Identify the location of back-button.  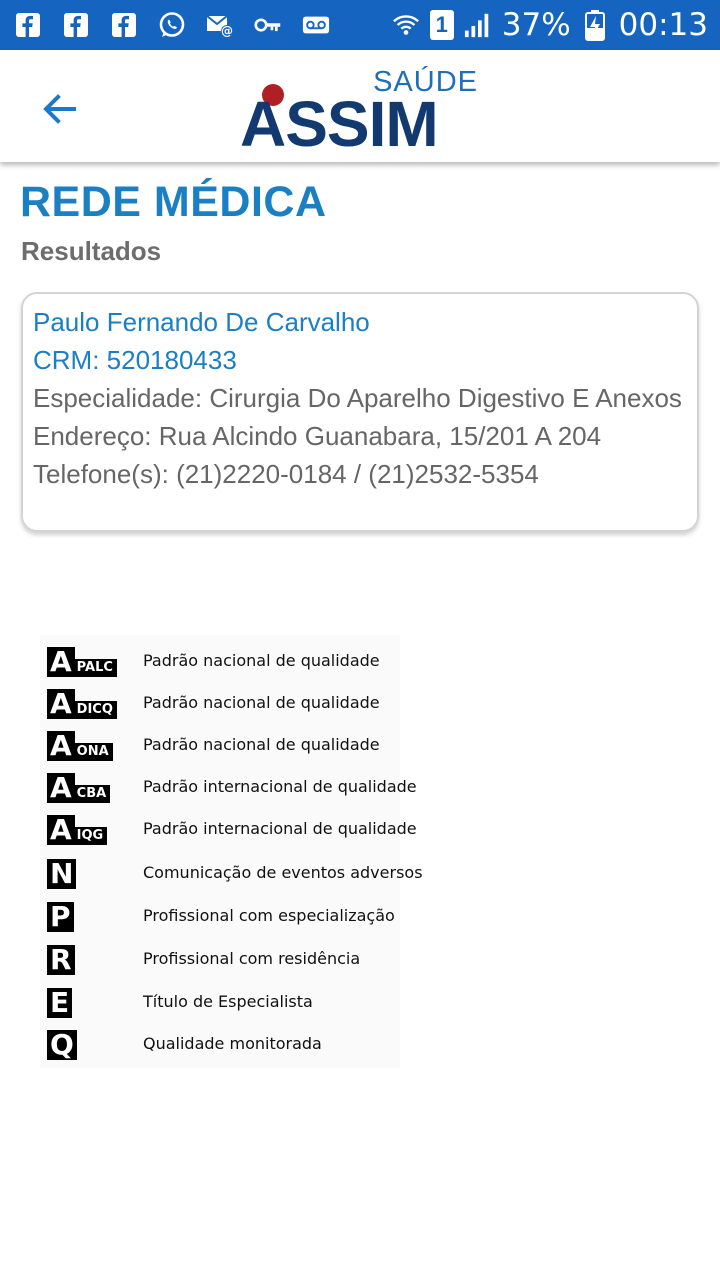
(59, 111).